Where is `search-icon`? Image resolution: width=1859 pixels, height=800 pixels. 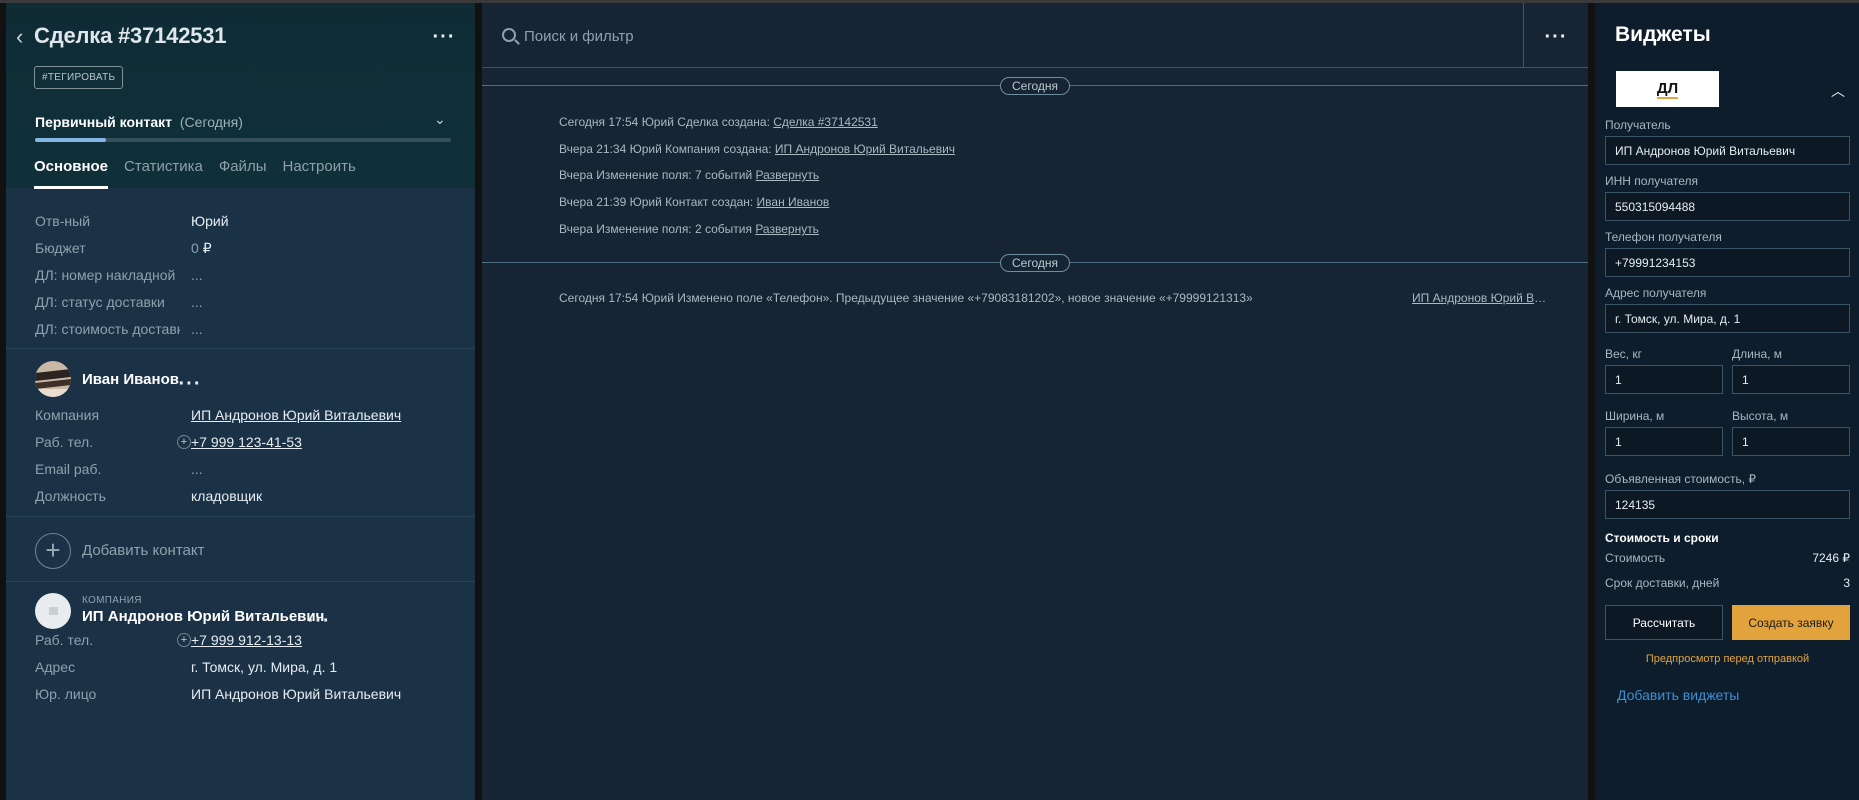 search-icon is located at coordinates (509, 35).